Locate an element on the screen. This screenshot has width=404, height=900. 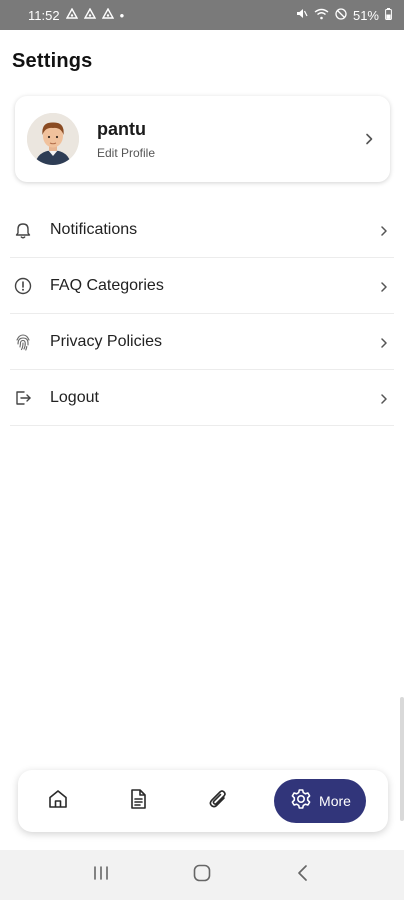
logout-icon is located at coordinates (23, 398).